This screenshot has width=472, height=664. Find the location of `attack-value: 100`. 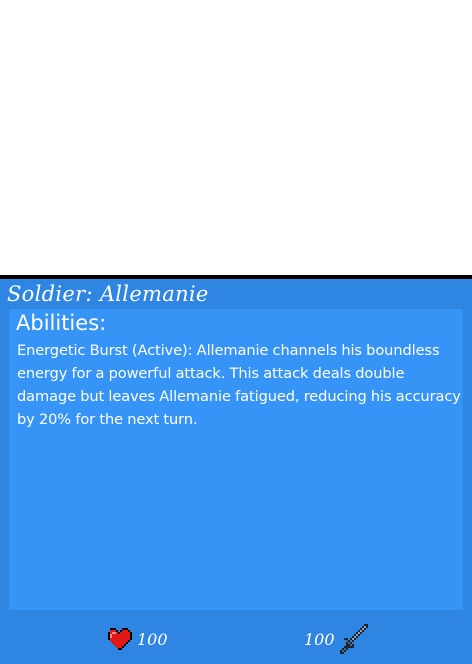

attack-value: 100 is located at coordinates (319, 639).